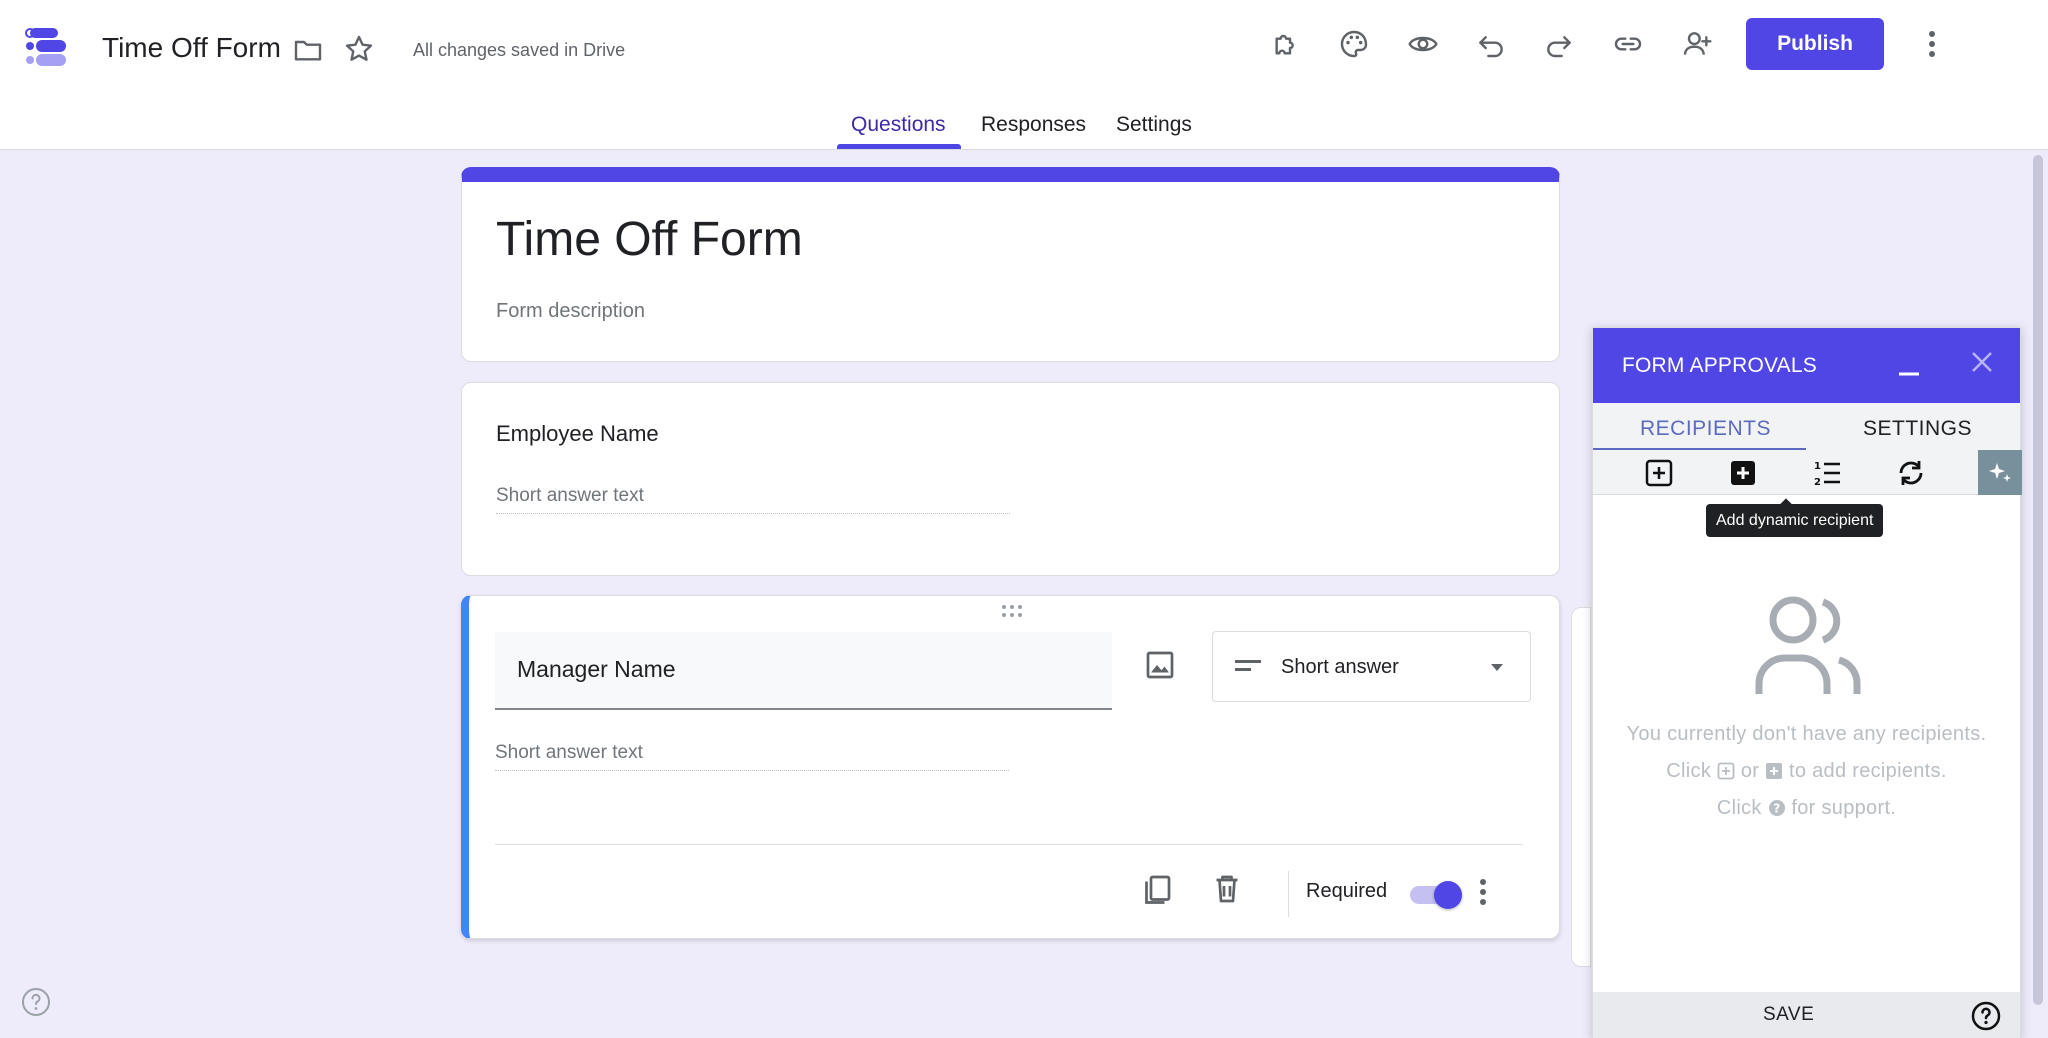 The image size is (2048, 1038). I want to click on empty-line2-click: Click, so click(1689, 771).